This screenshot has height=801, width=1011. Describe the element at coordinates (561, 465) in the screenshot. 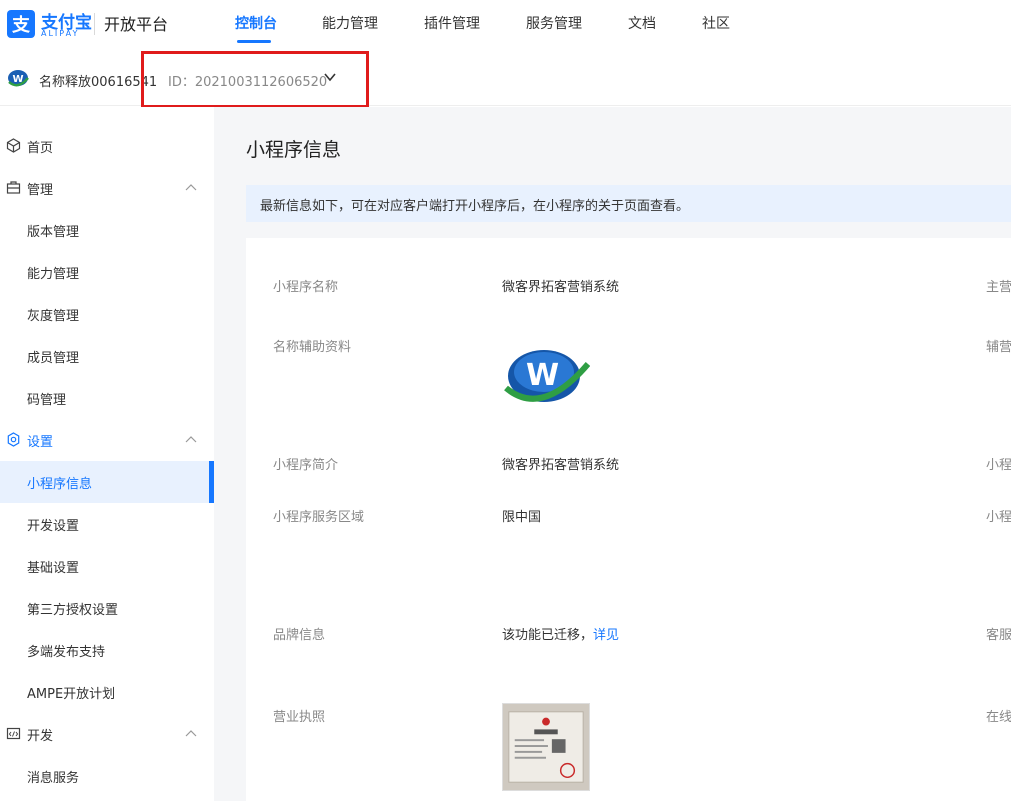

I see `field-value-intro: 微客界拓客营销系统` at that location.